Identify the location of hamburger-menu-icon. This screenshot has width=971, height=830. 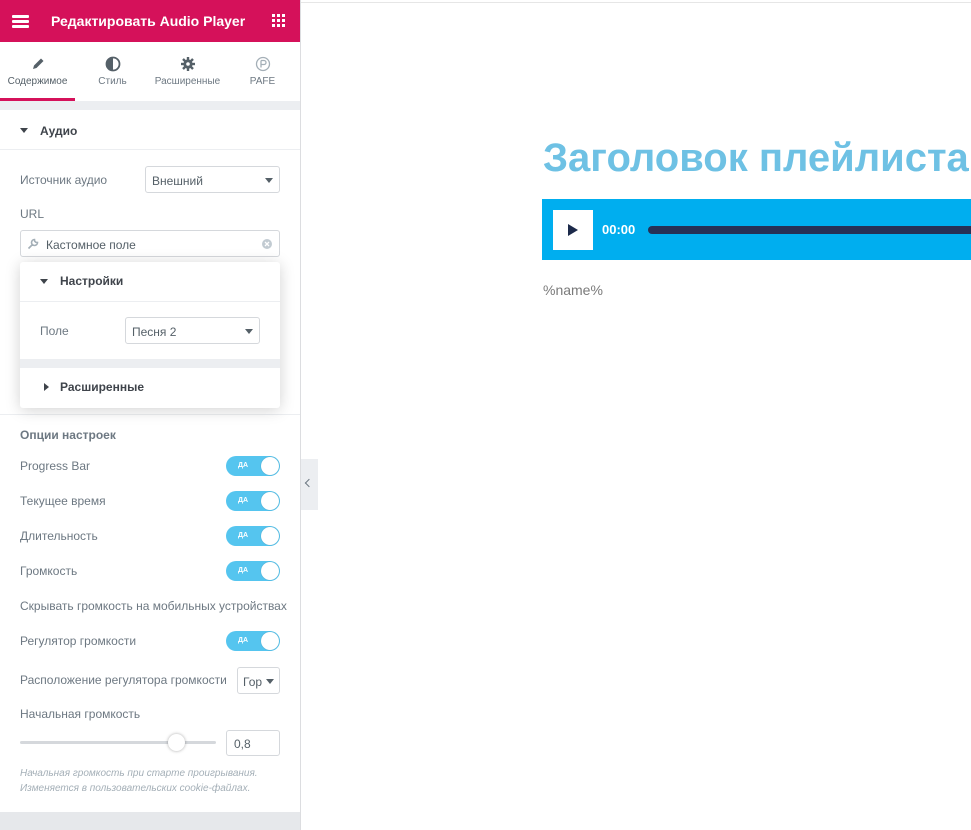
(21, 21).